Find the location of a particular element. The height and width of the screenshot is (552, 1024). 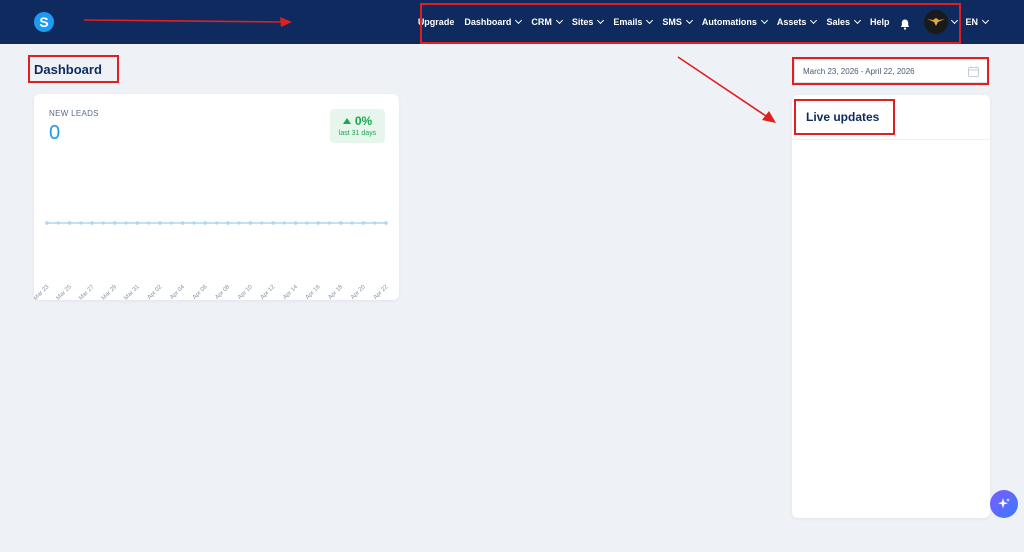

trend-percent: 0% is located at coordinates (363, 121).